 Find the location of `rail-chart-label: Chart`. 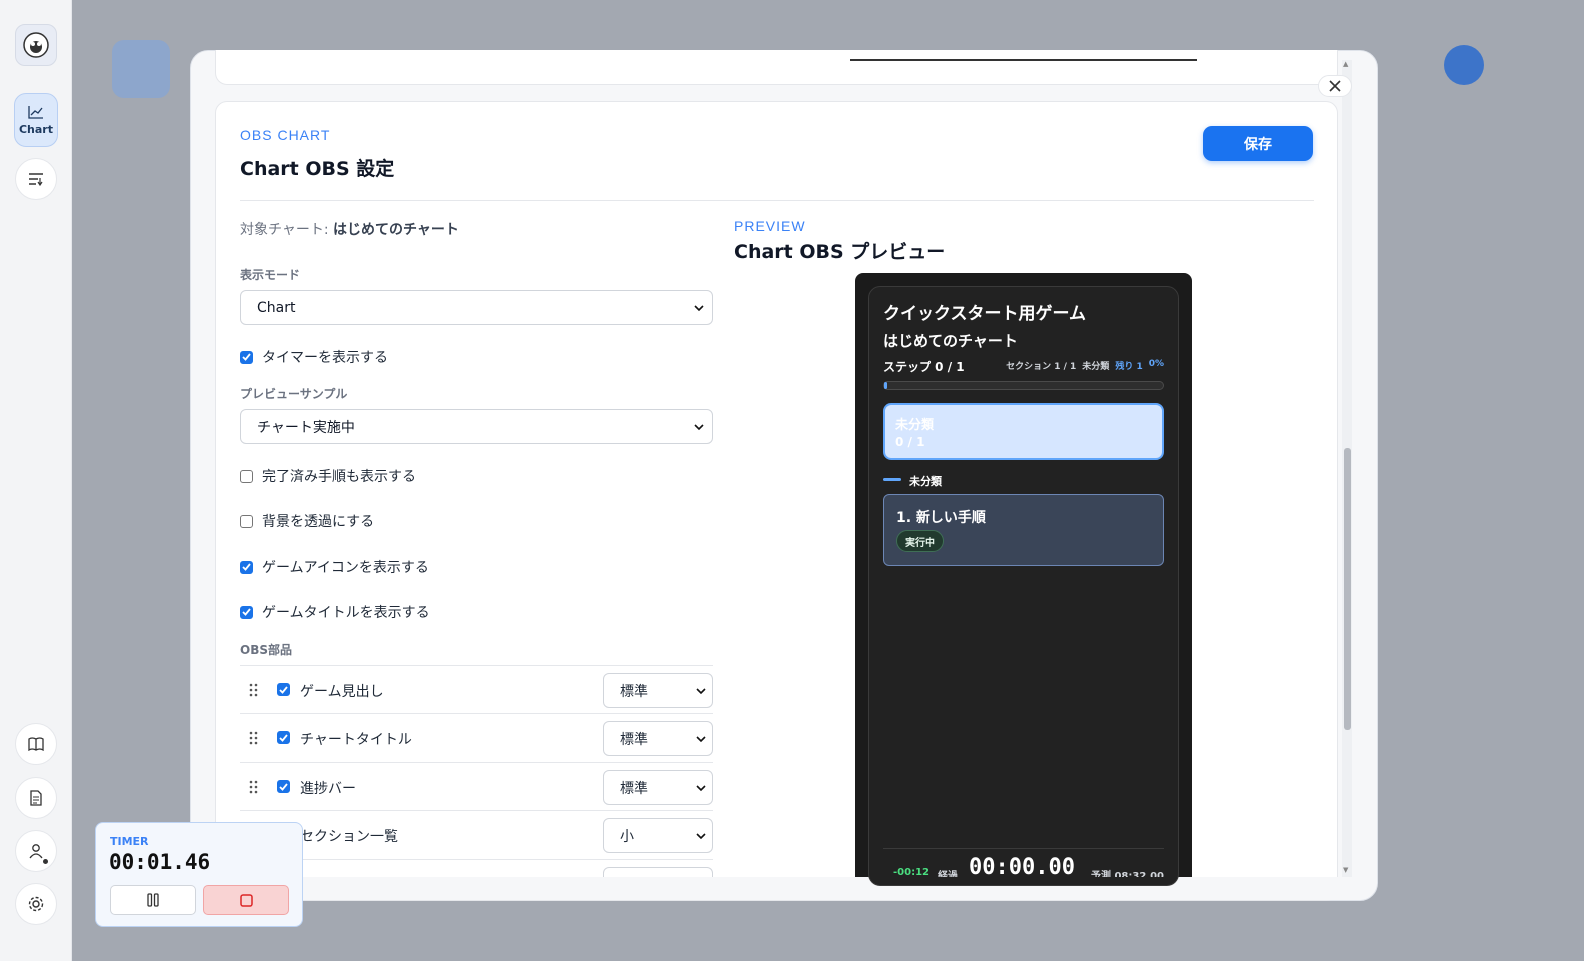

rail-chart-label: Chart is located at coordinates (35, 129).